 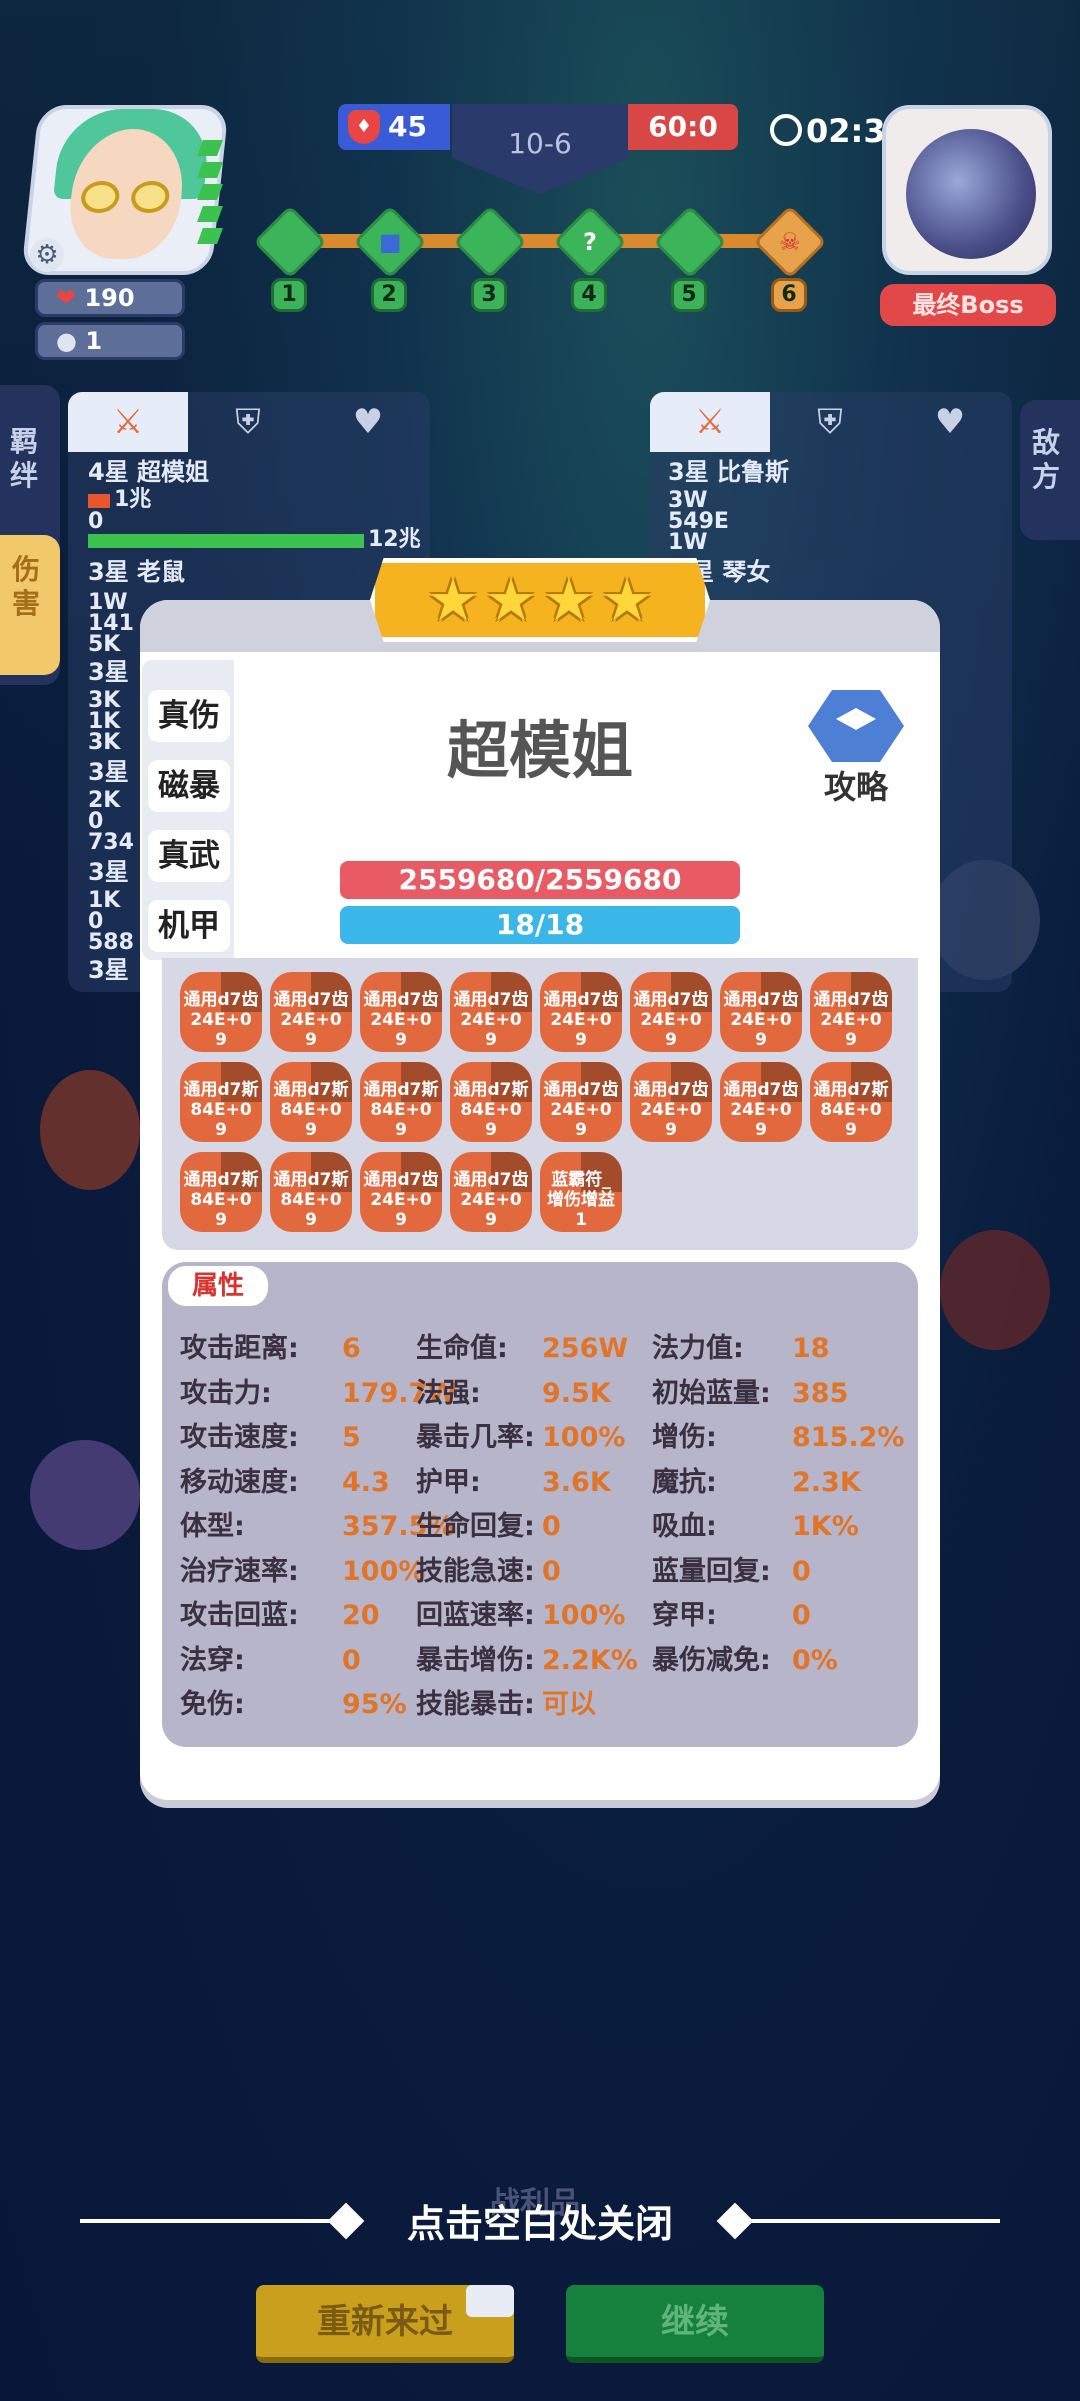 What do you see at coordinates (111, 623) in the screenshot?
I see `unit-2-values: 1W 141 5K` at bounding box center [111, 623].